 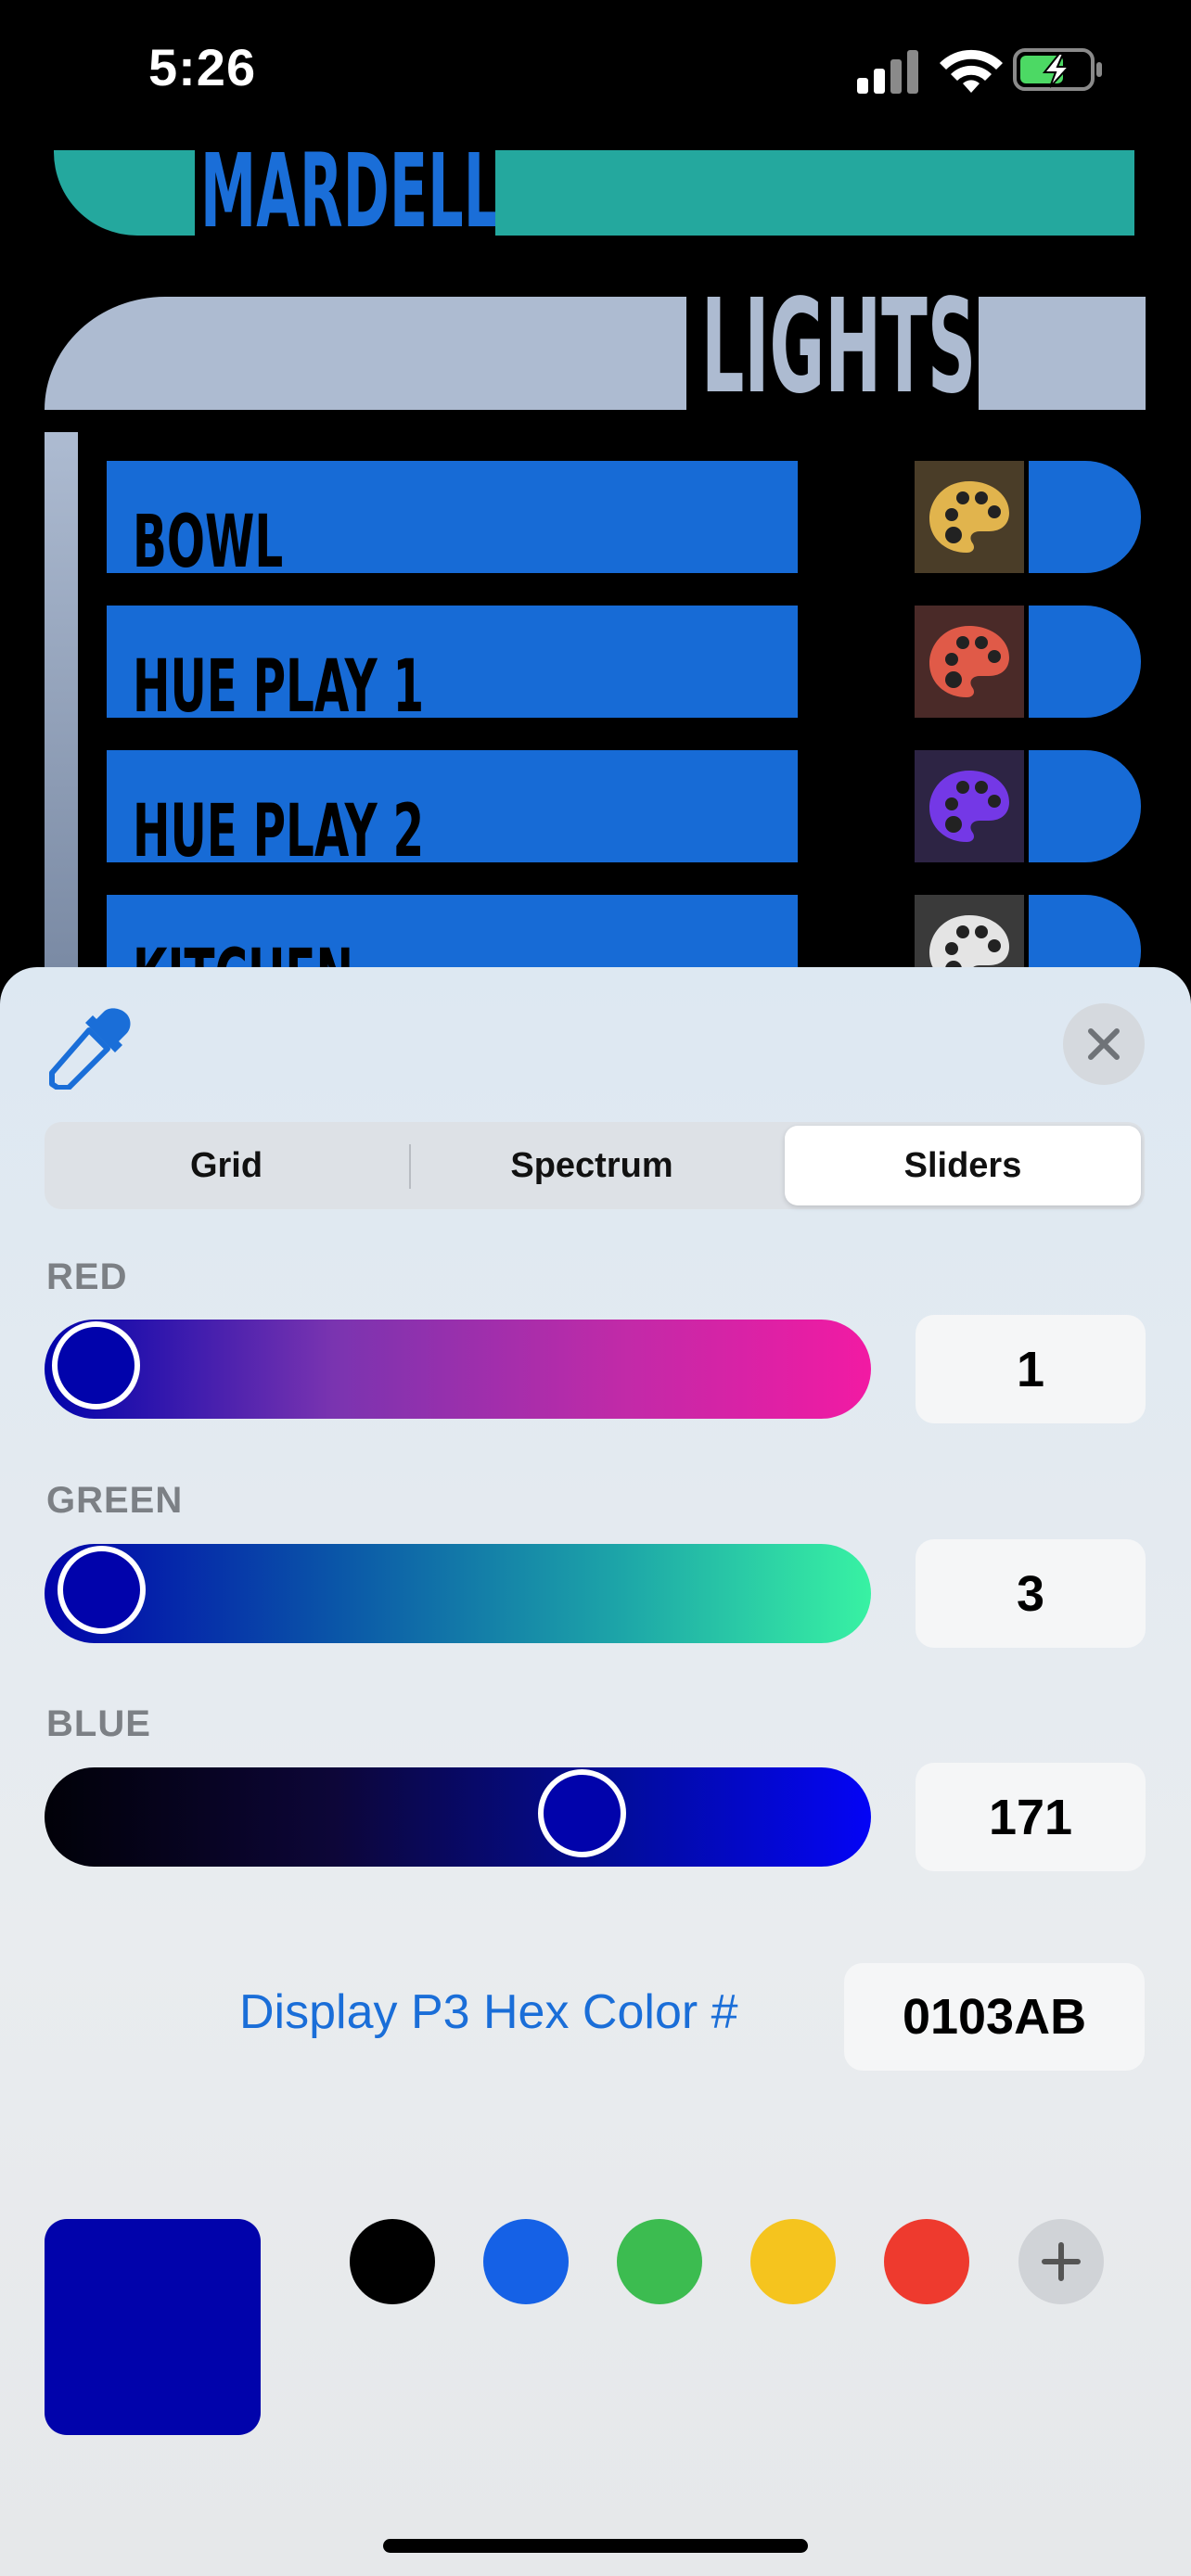 I want to click on light-name: HUE PLAY 2, so click(x=279, y=832).